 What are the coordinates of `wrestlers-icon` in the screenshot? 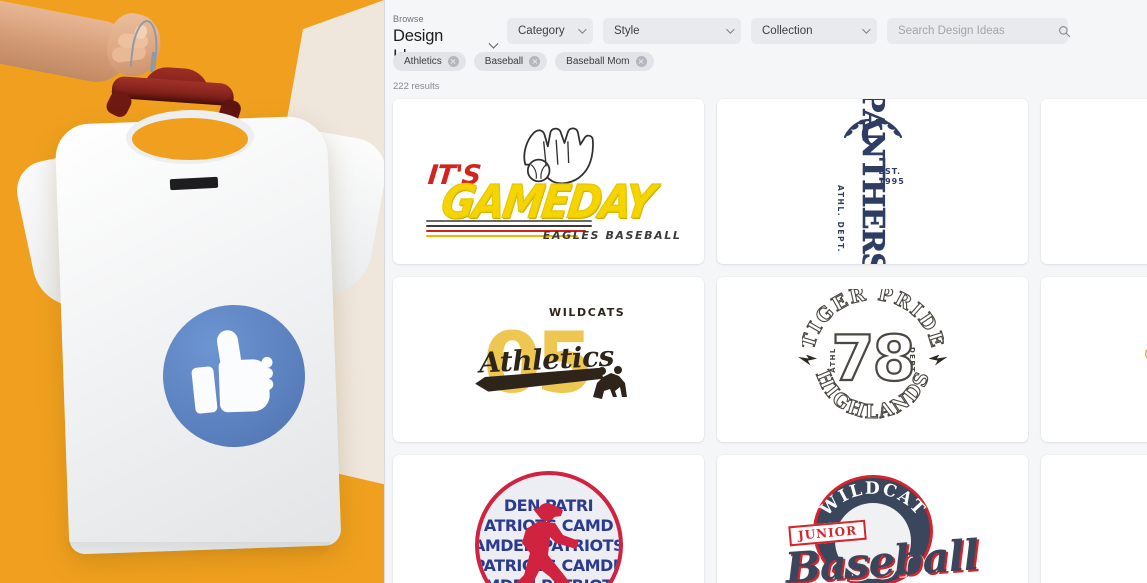 It's located at (610, 382).